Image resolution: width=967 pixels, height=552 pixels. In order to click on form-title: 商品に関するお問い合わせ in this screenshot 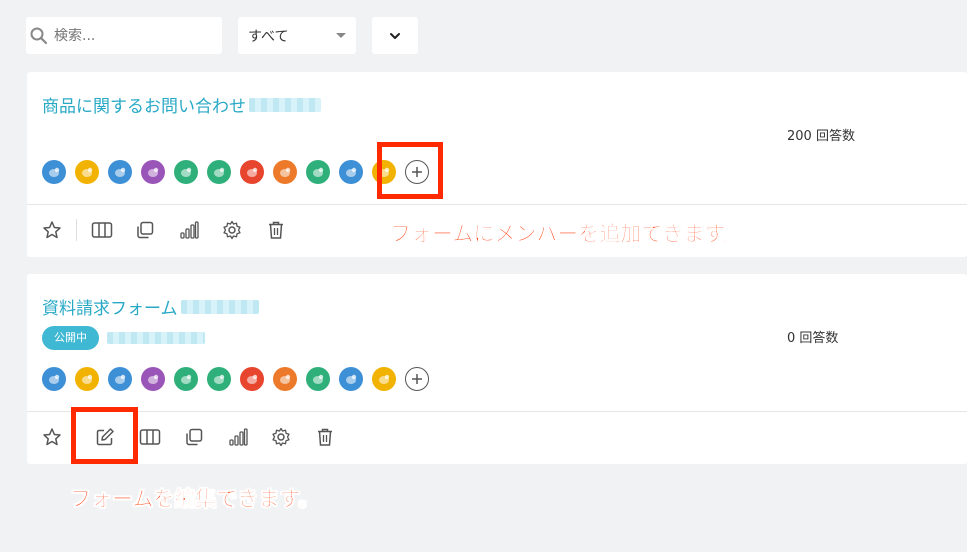, I will do `click(144, 107)`.